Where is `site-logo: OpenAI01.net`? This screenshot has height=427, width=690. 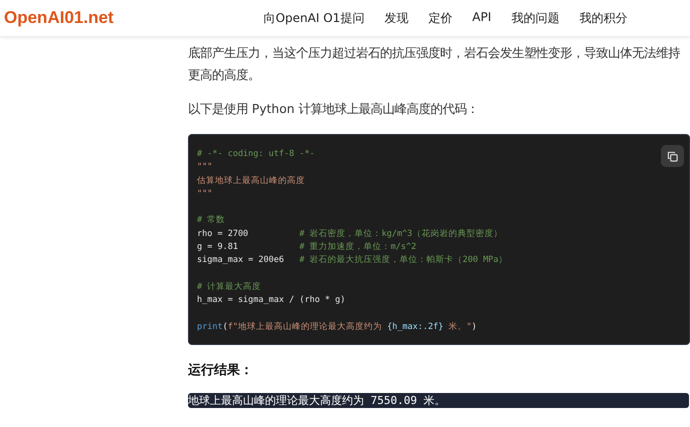 site-logo: OpenAI01.net is located at coordinates (59, 18).